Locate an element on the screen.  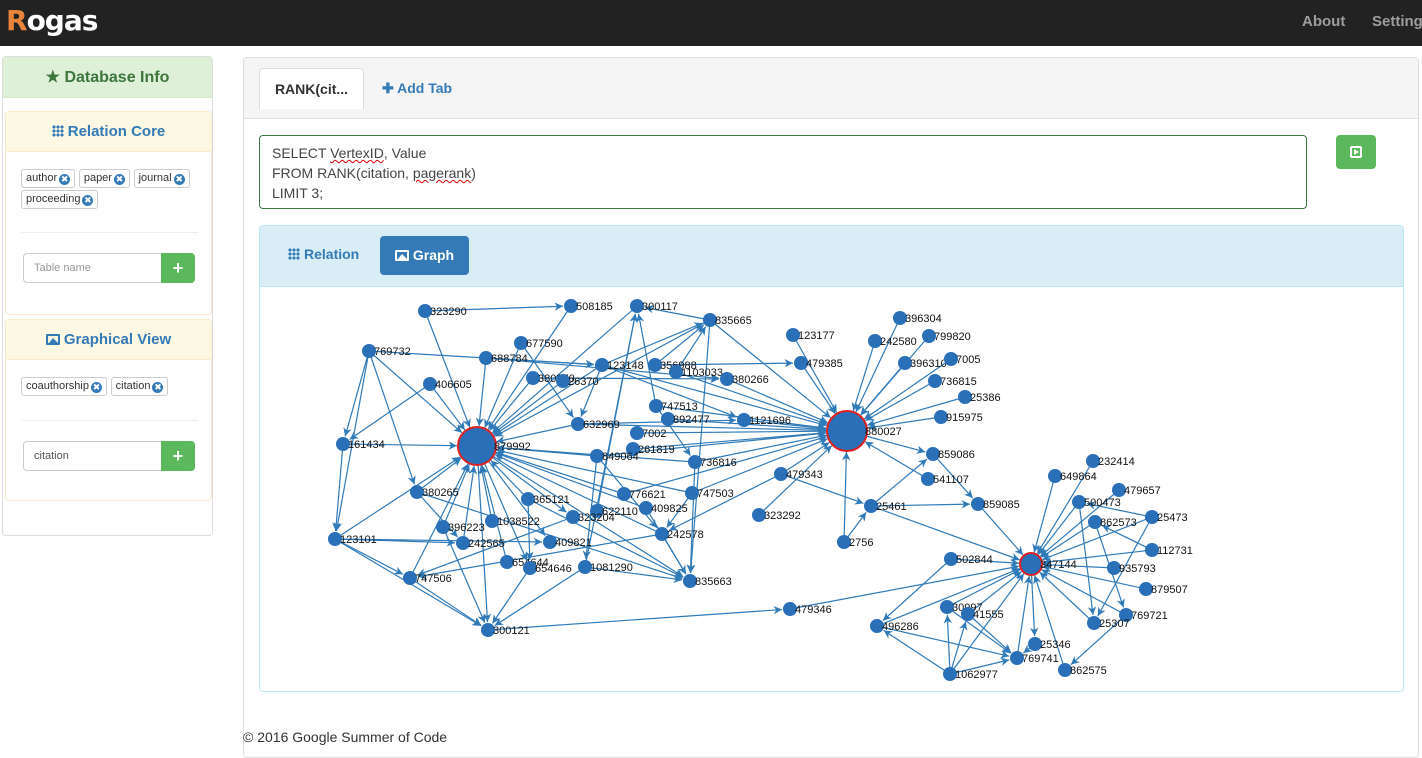
graph-node: 502844 is located at coordinates (968, 559).